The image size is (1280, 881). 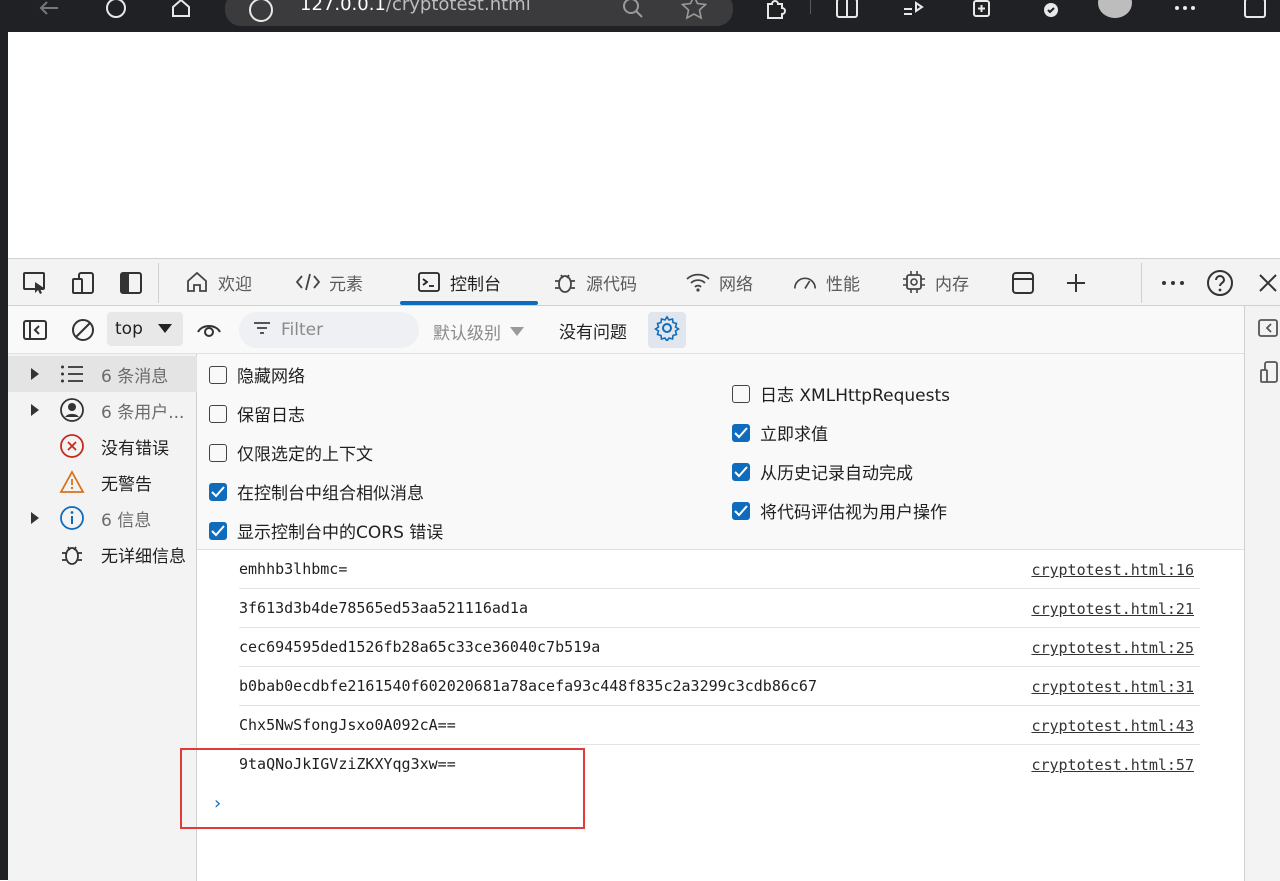 I want to click on favorite-star-icon, so click(x=694, y=12).